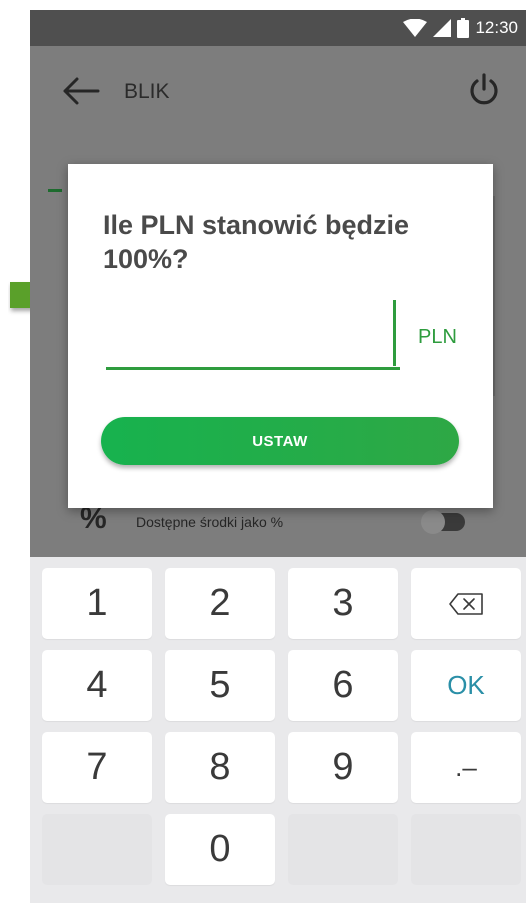 This screenshot has width=526, height=903. I want to click on percent-setting-row: % Dostępne środki jako %, so click(280, 522).